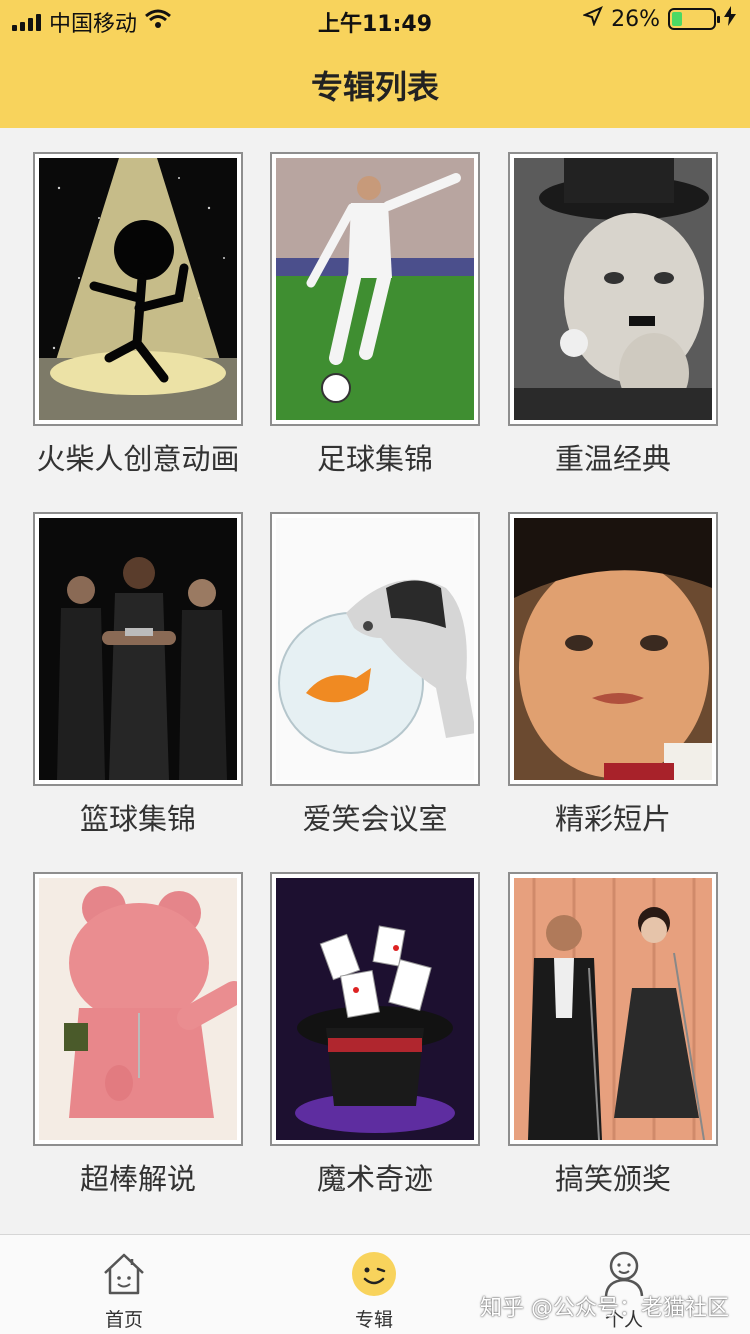 The width and height of the screenshot is (750, 1334). What do you see at coordinates (604, 1308) in the screenshot?
I see `watermark: 知乎 @公众号：老猫社区` at bounding box center [604, 1308].